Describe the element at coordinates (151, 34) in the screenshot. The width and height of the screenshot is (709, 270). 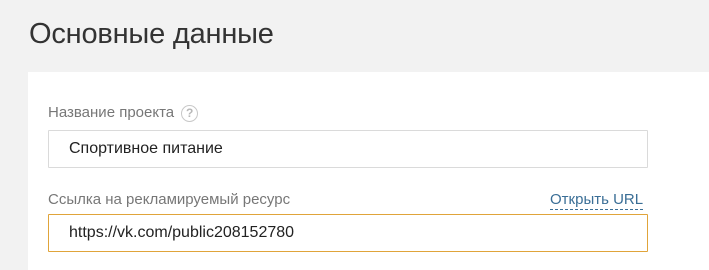
I see `page-title: Основные данные` at that location.